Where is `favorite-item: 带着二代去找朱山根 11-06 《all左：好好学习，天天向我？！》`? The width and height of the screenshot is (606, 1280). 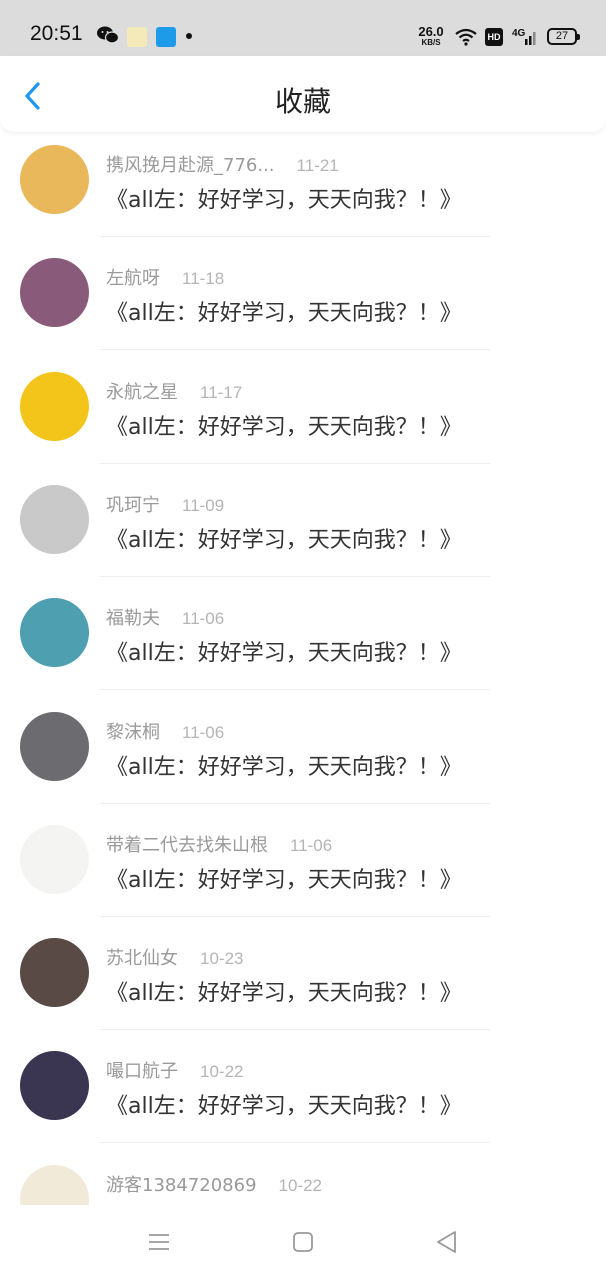 favorite-item: 带着二代去找朱山根 11-06 《all左：好好学习，天天向我？！》 is located at coordinates (303, 868).